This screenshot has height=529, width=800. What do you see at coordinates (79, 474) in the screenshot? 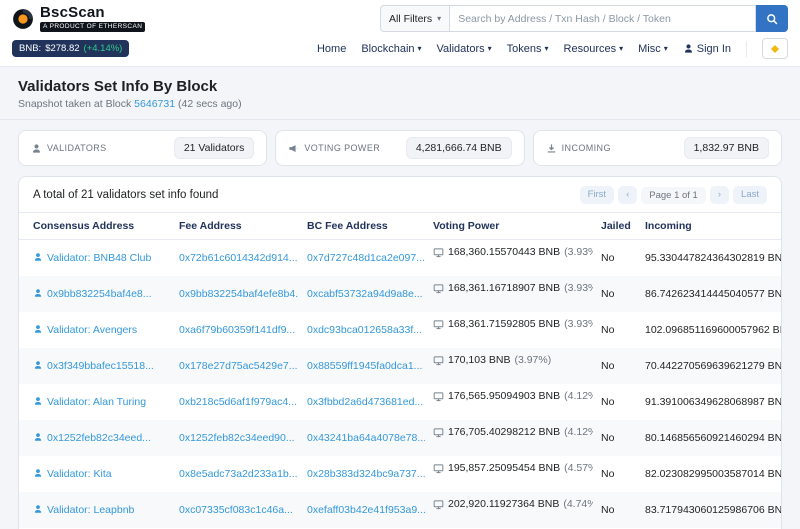
I see `consensus-address-link: Validator: Kita` at bounding box center [79, 474].